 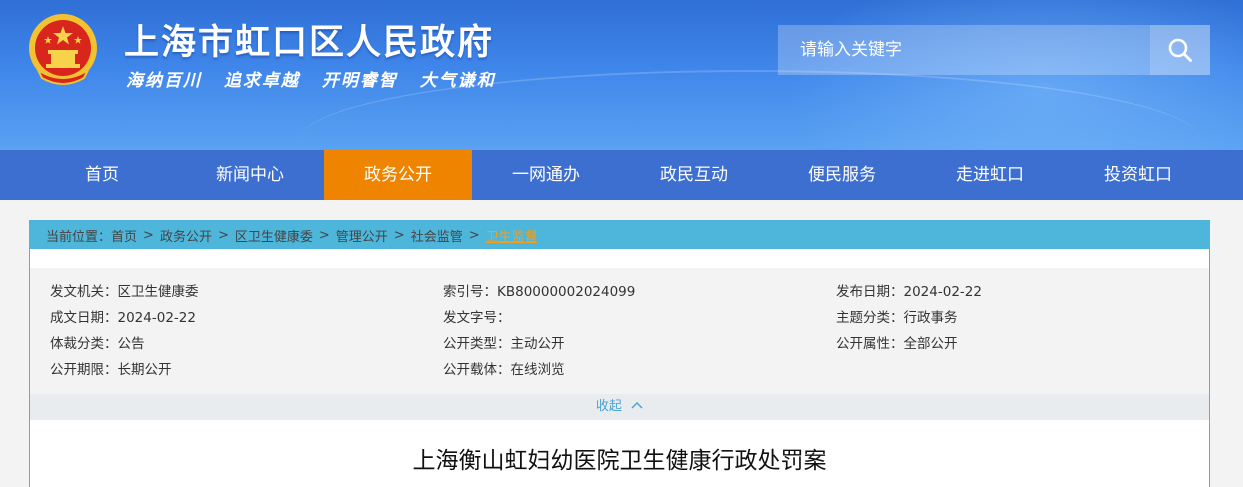 I want to click on national-emblem-icon, so click(x=63, y=49).